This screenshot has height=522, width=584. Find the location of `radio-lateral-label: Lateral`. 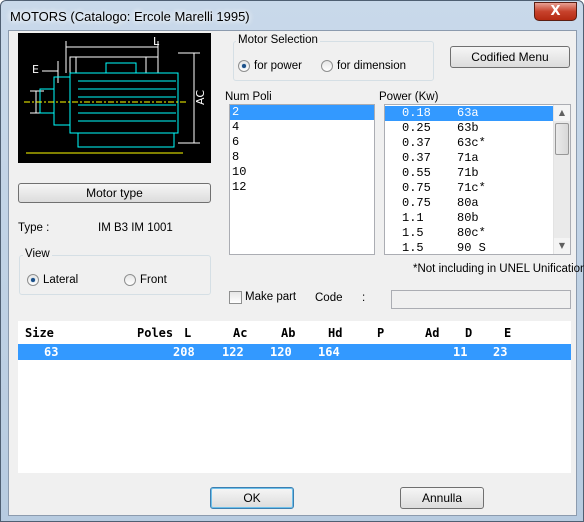

radio-lateral-label: Lateral is located at coordinates (61, 280).